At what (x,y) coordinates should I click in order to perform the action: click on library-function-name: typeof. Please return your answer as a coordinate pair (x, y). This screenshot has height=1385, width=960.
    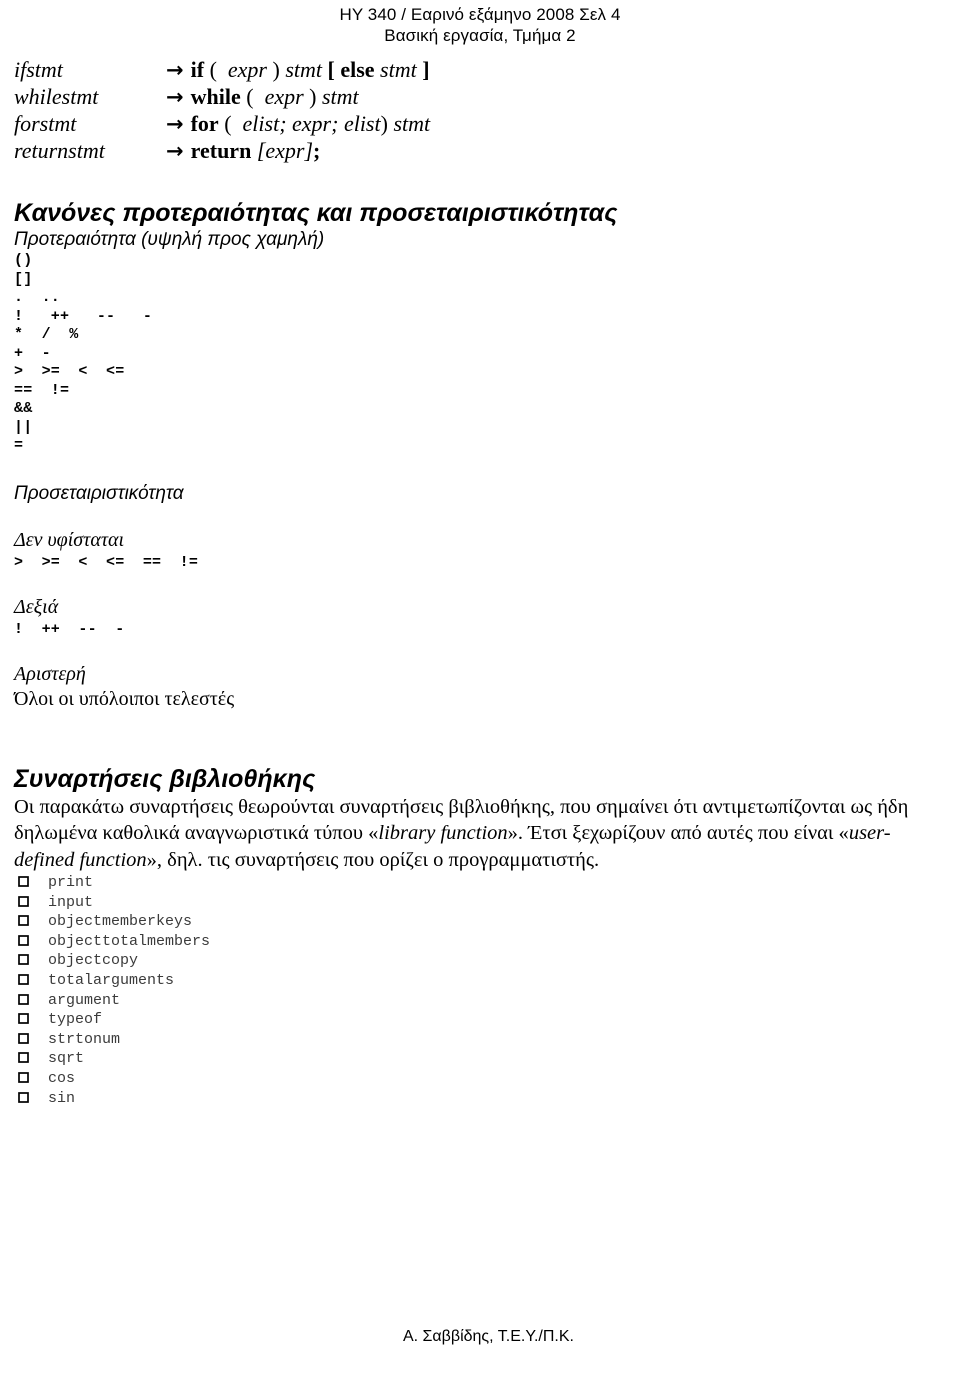
    Looking at the image, I should click on (75, 1020).